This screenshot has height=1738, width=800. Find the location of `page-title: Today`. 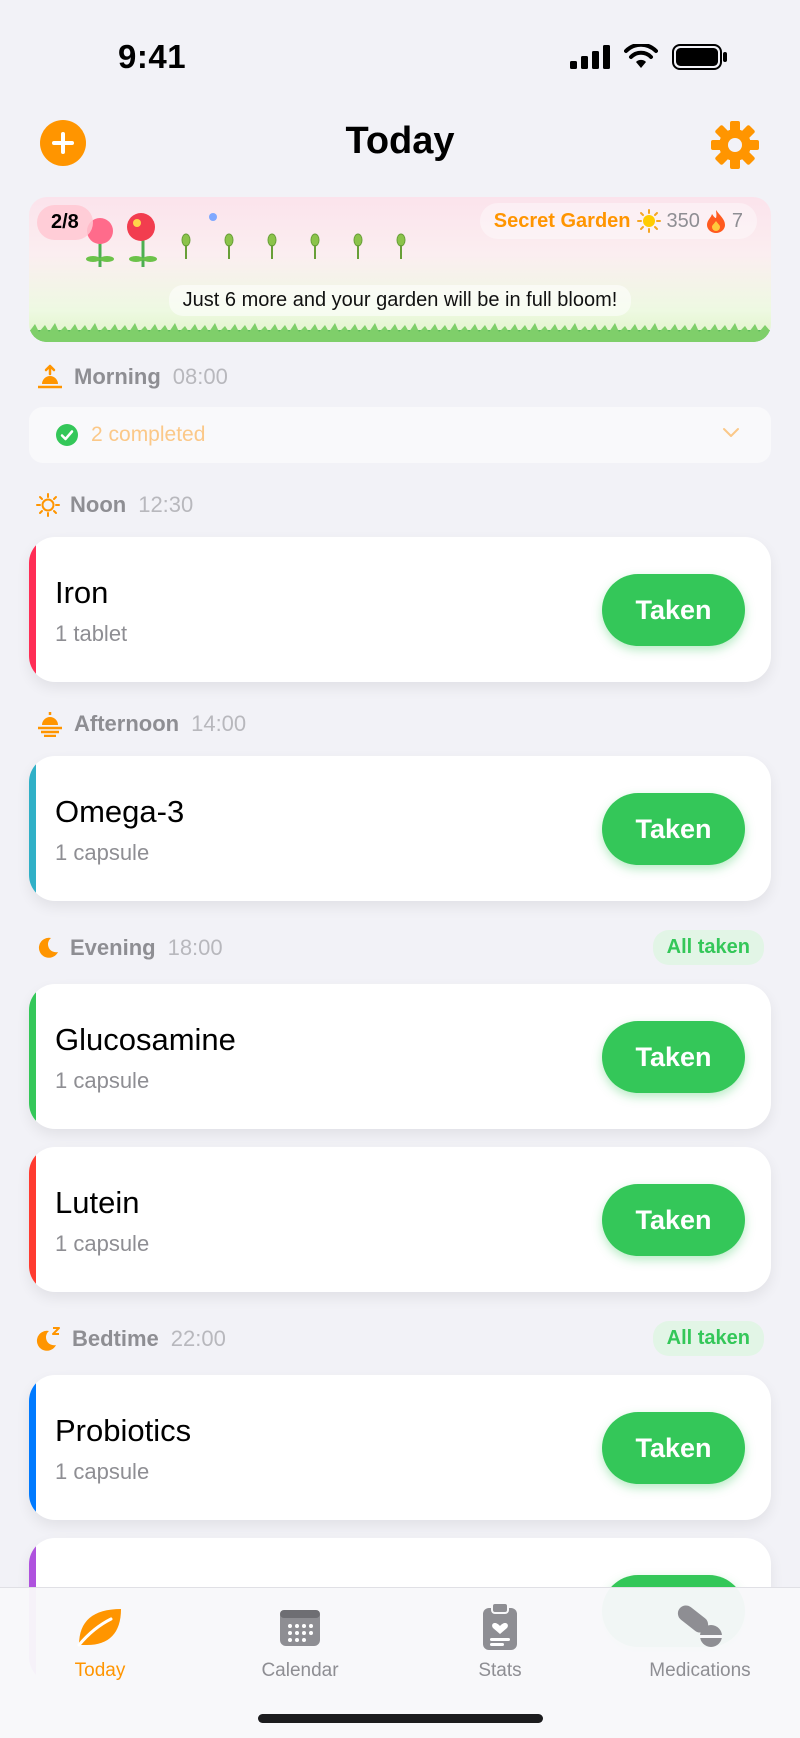

page-title: Today is located at coordinates (400, 141).